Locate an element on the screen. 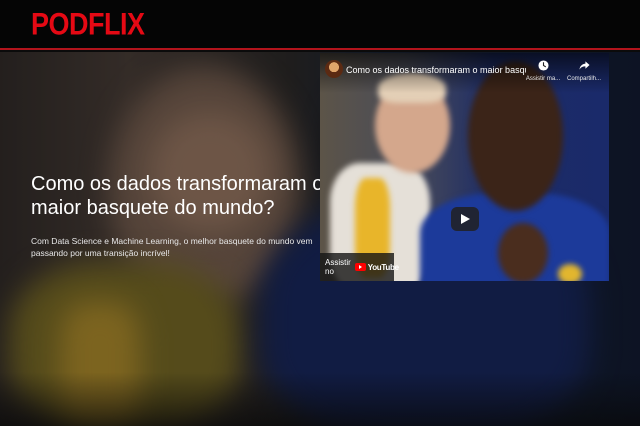  channel-avatar is located at coordinates (334, 69).